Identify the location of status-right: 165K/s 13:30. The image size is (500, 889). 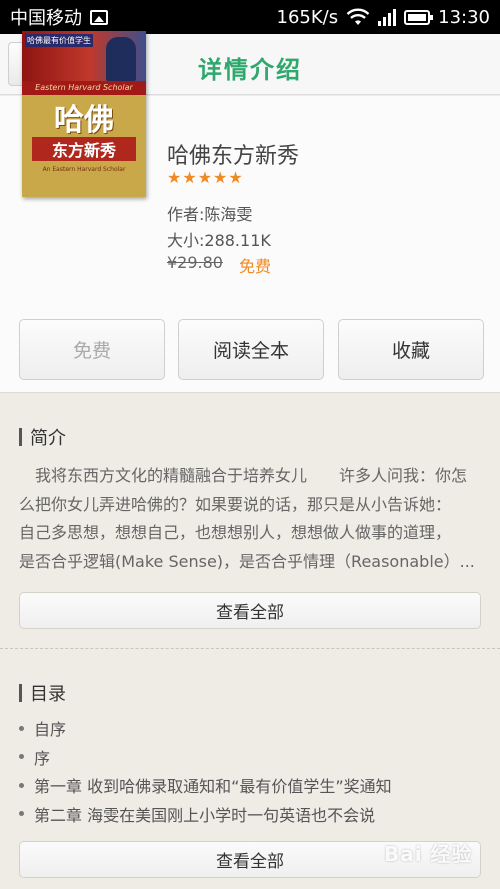
(383, 17).